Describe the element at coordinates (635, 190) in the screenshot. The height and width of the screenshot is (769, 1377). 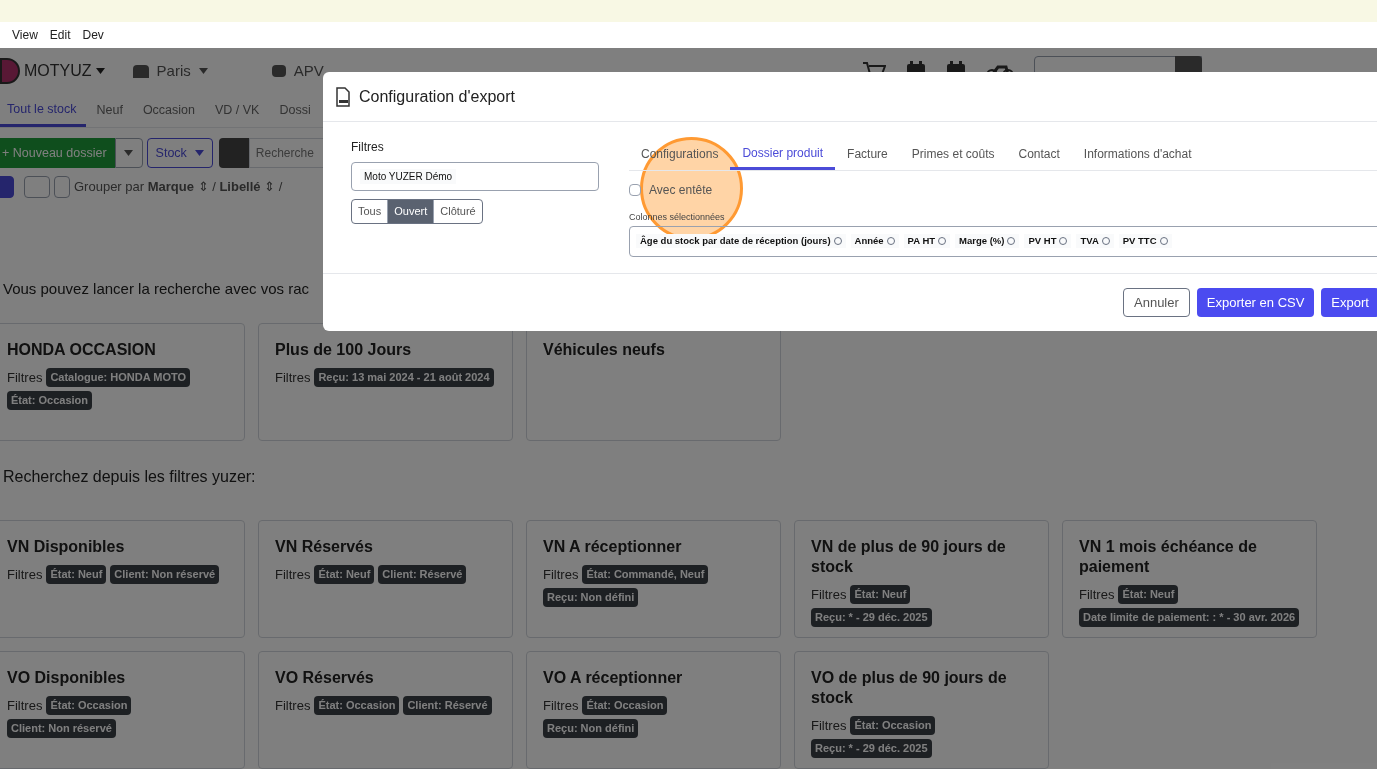
I see `header-checkbox` at that location.